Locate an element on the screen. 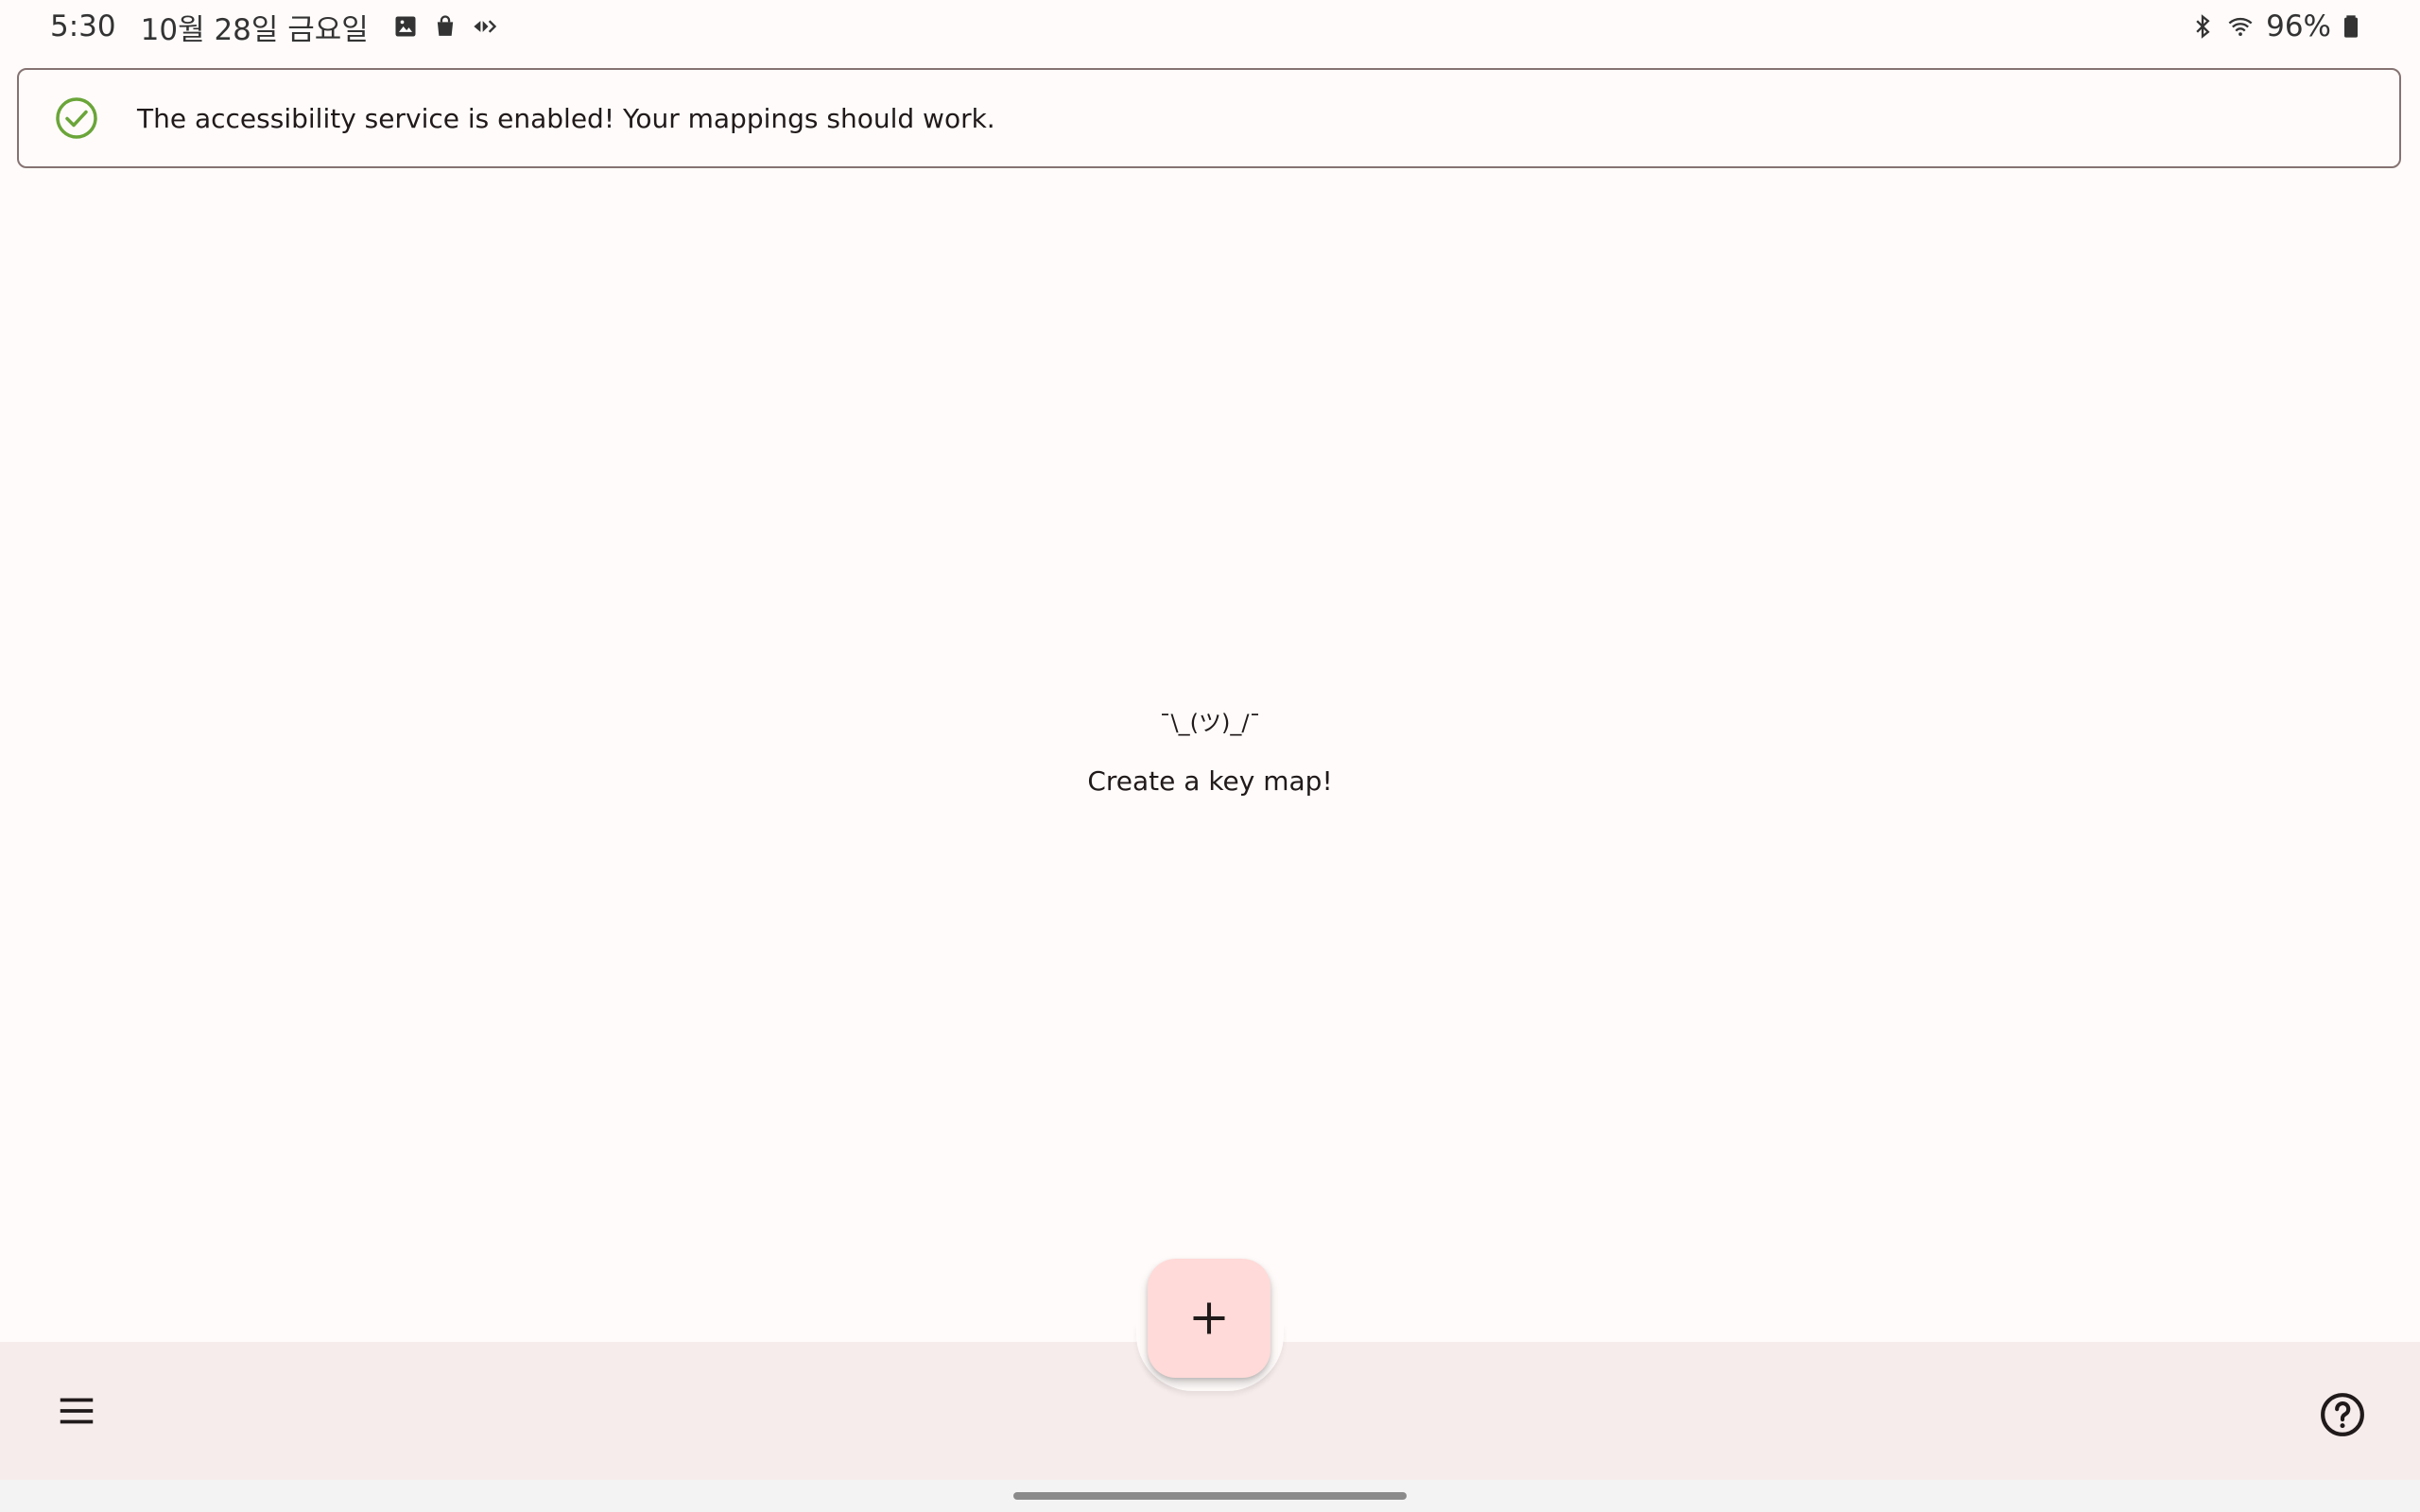 This screenshot has width=2420, height=1512. shopping-bag-icon is located at coordinates (445, 26).